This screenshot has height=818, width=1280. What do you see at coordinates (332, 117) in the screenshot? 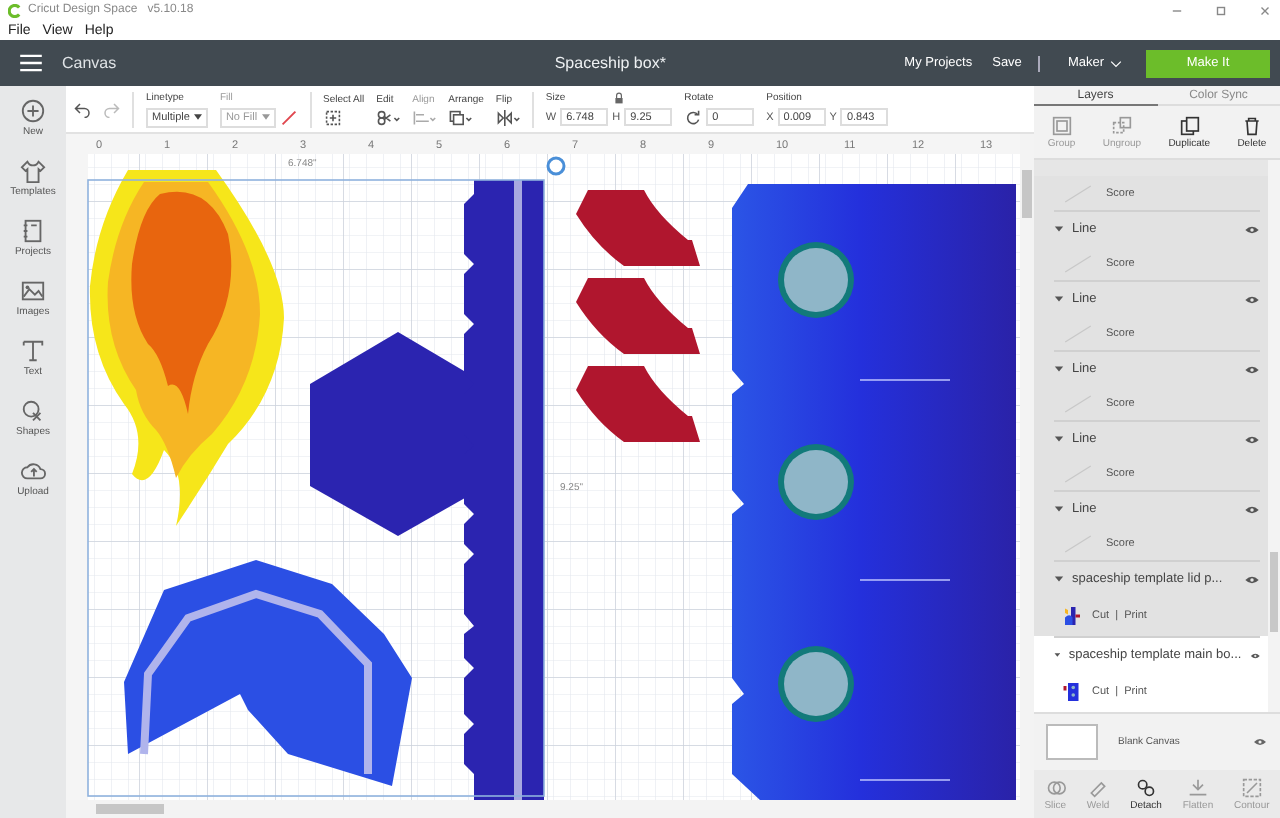
I see `select-all-icon` at bounding box center [332, 117].